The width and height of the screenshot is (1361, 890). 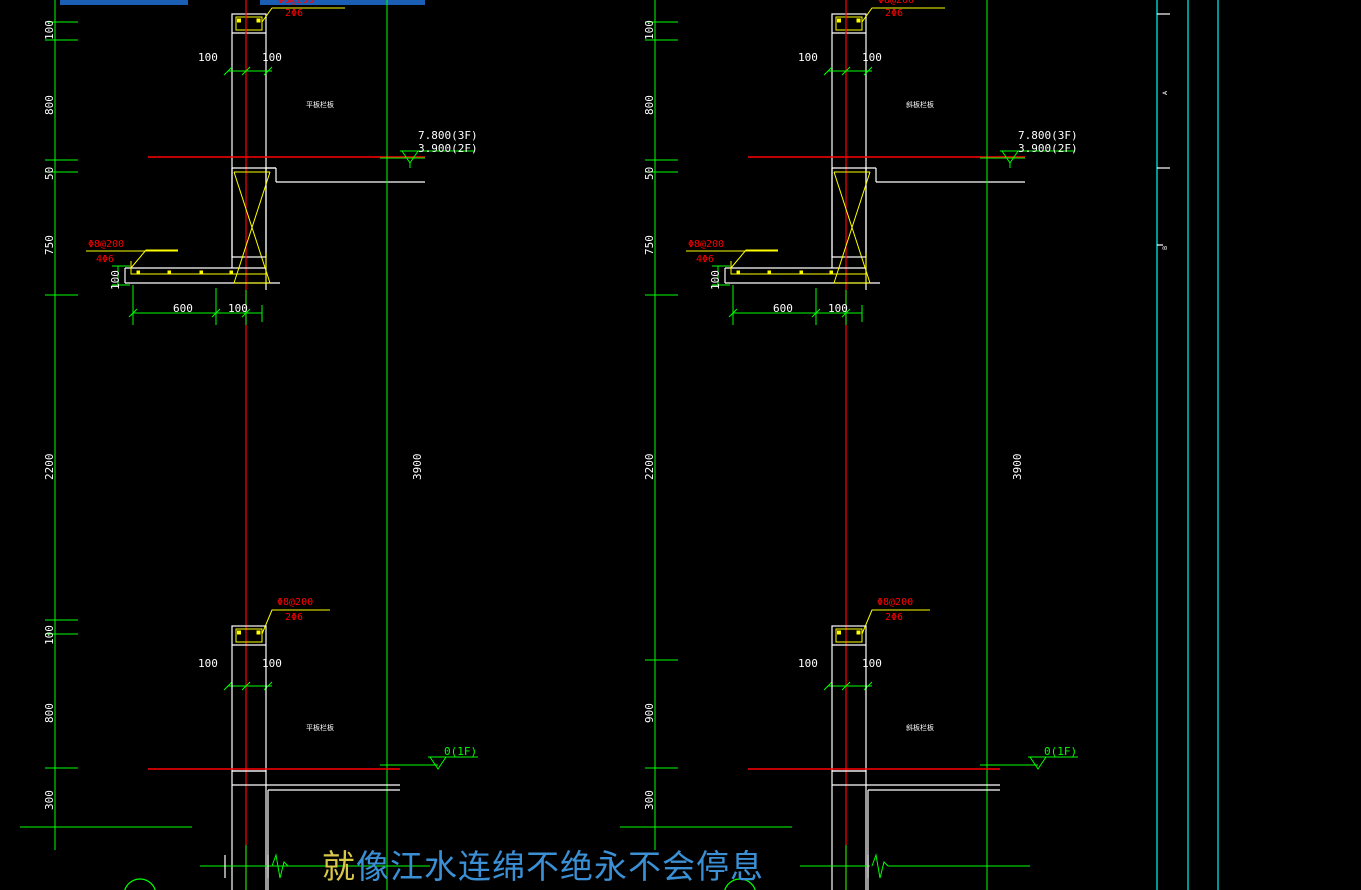 I want to click on right-dim-2200: 2200, so click(x=649, y=467).